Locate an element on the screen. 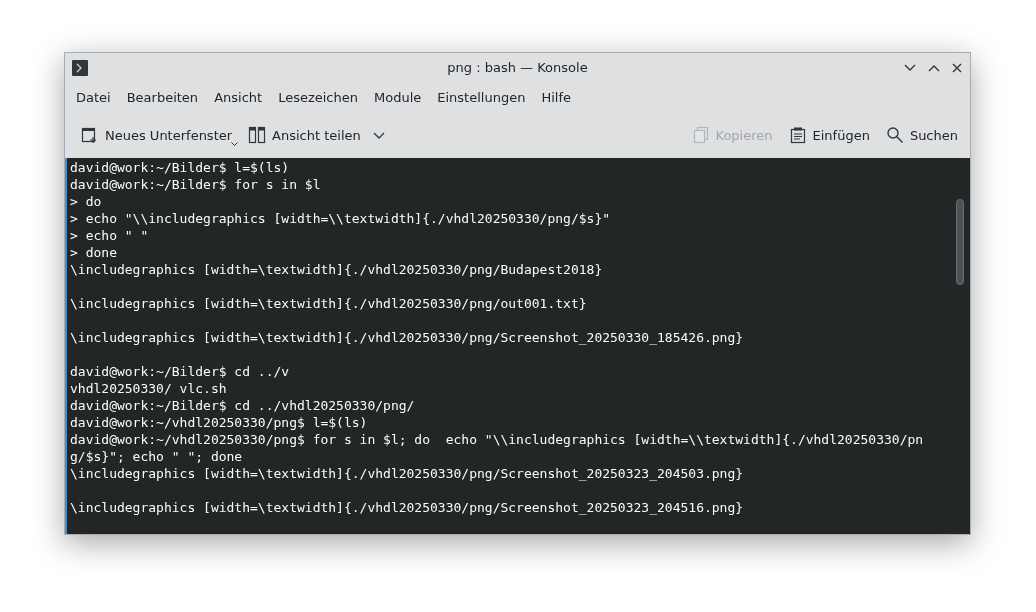  copy-icon is located at coordinates (700, 135).